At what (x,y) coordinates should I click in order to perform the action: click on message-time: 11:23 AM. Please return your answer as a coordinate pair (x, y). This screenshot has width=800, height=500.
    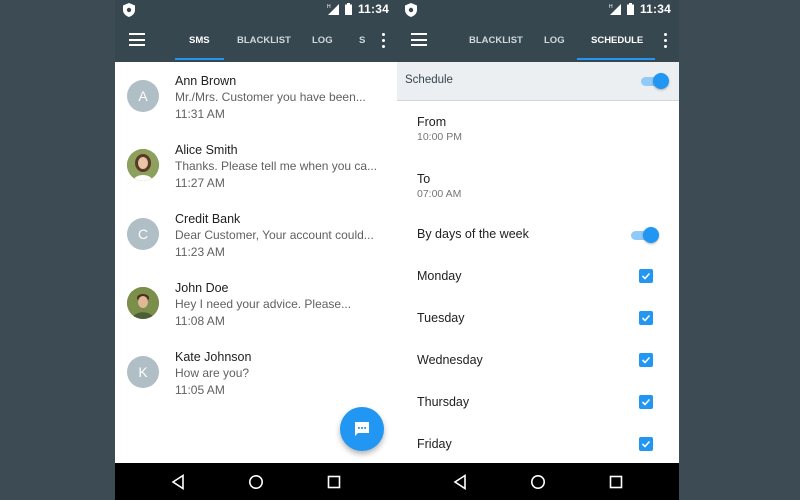
    Looking at the image, I should click on (200, 252).